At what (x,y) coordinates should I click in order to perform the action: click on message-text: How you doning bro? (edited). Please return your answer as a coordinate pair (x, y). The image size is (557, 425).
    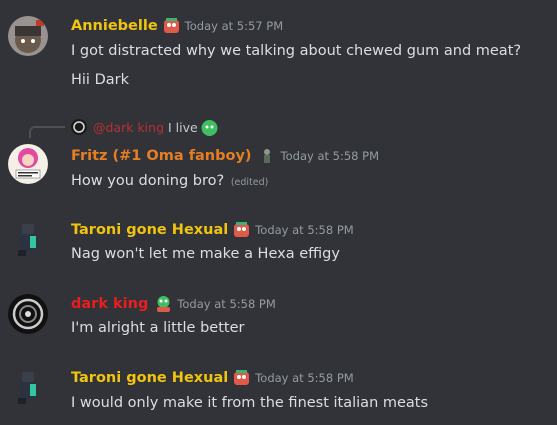
    Looking at the image, I should click on (169, 181).